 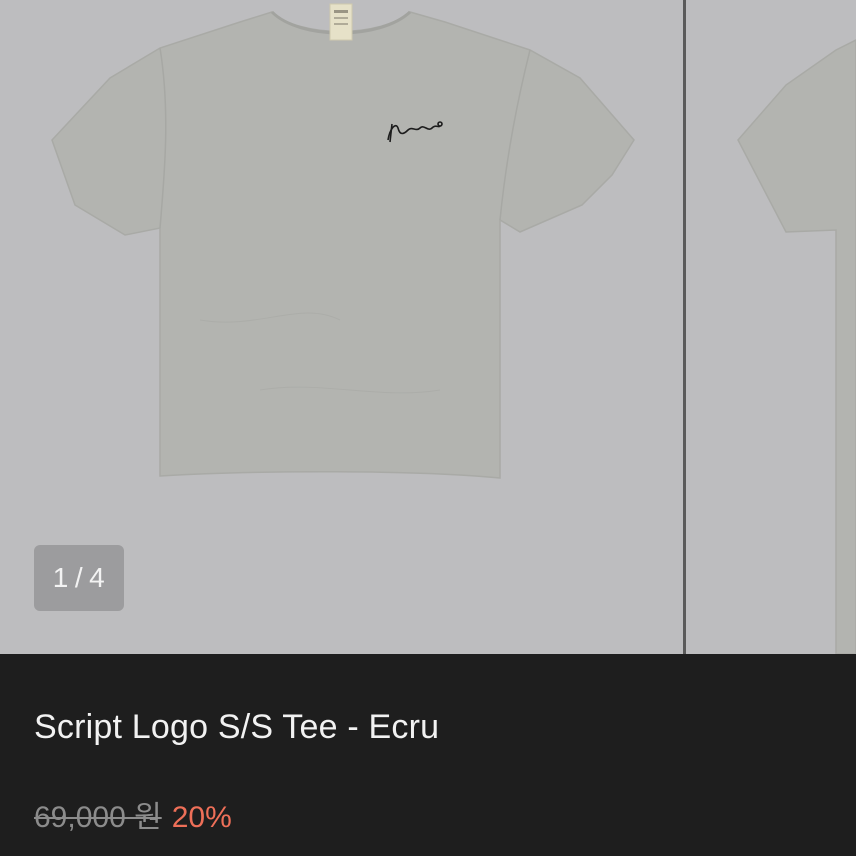 What do you see at coordinates (201, 817) in the screenshot?
I see `discount-rate: 20%` at bounding box center [201, 817].